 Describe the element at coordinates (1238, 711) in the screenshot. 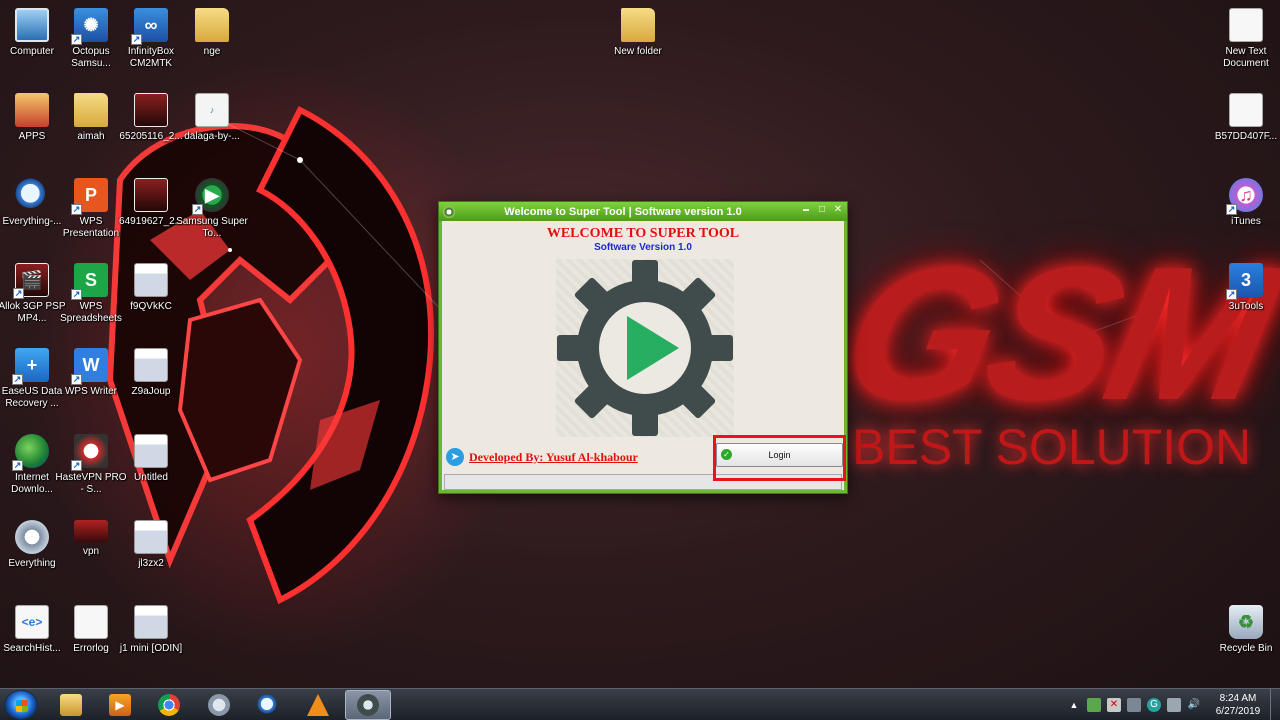

I see `clock-date: 6/27/2019` at that location.